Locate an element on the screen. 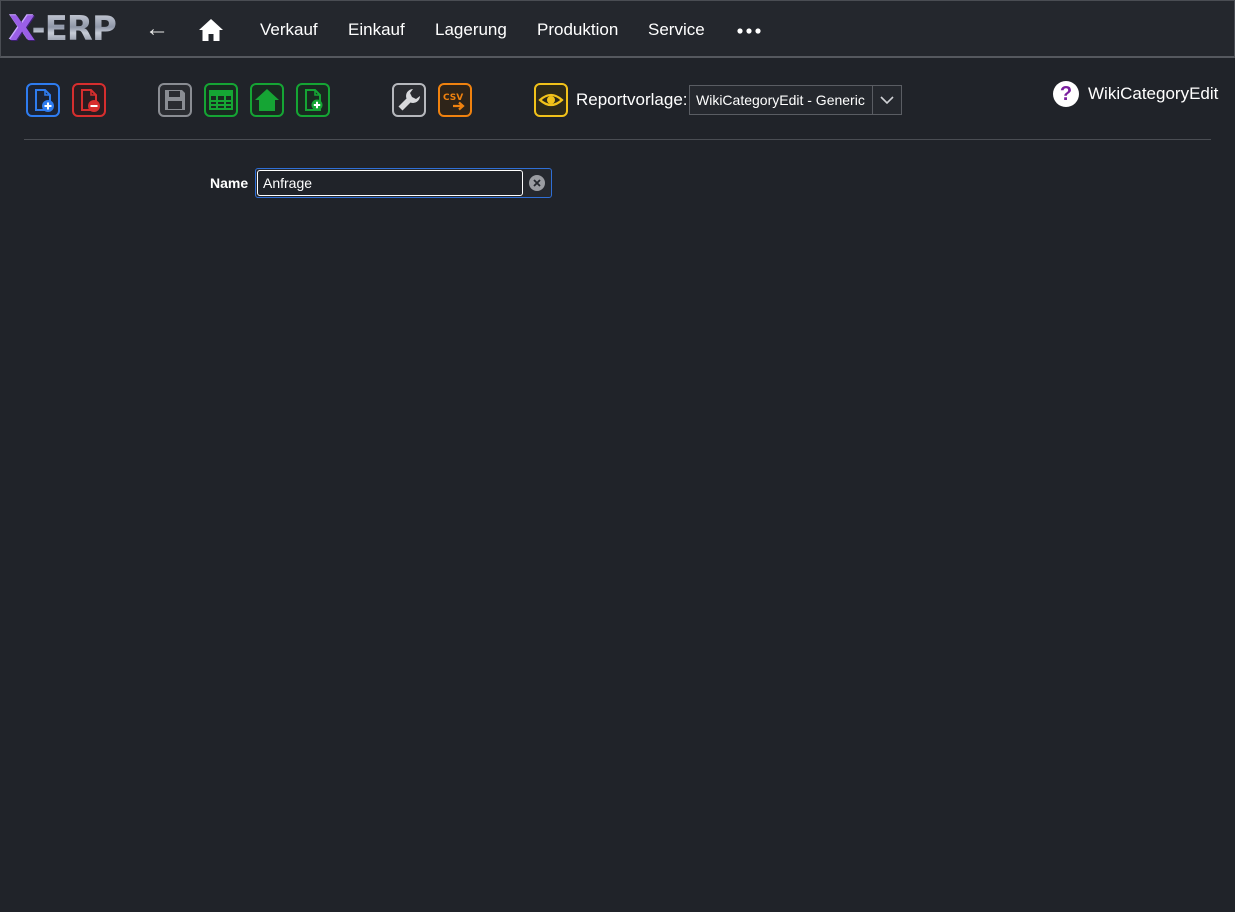 The image size is (1235, 912). csv-export-icon: CSV is located at coordinates (454, 102).